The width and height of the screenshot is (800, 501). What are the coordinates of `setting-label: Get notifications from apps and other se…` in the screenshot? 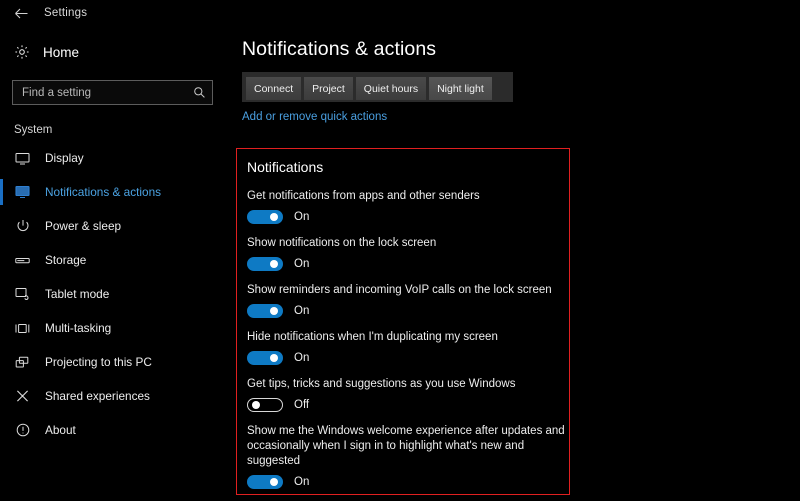 It's located at (363, 196).